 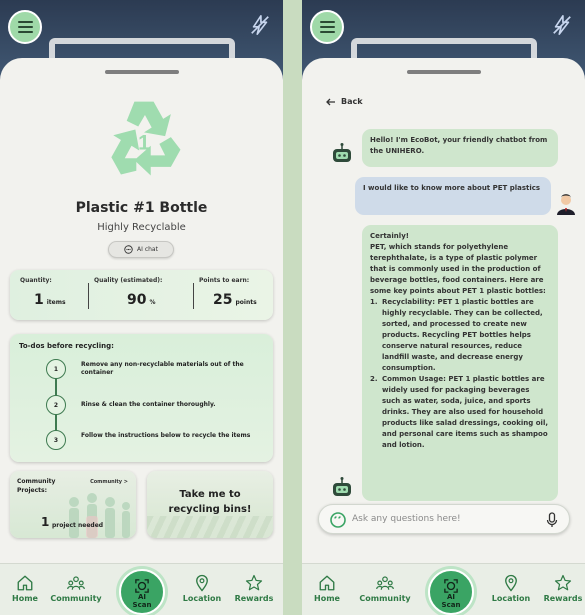 I want to click on quality-value: 90%, so click(x=141, y=300).